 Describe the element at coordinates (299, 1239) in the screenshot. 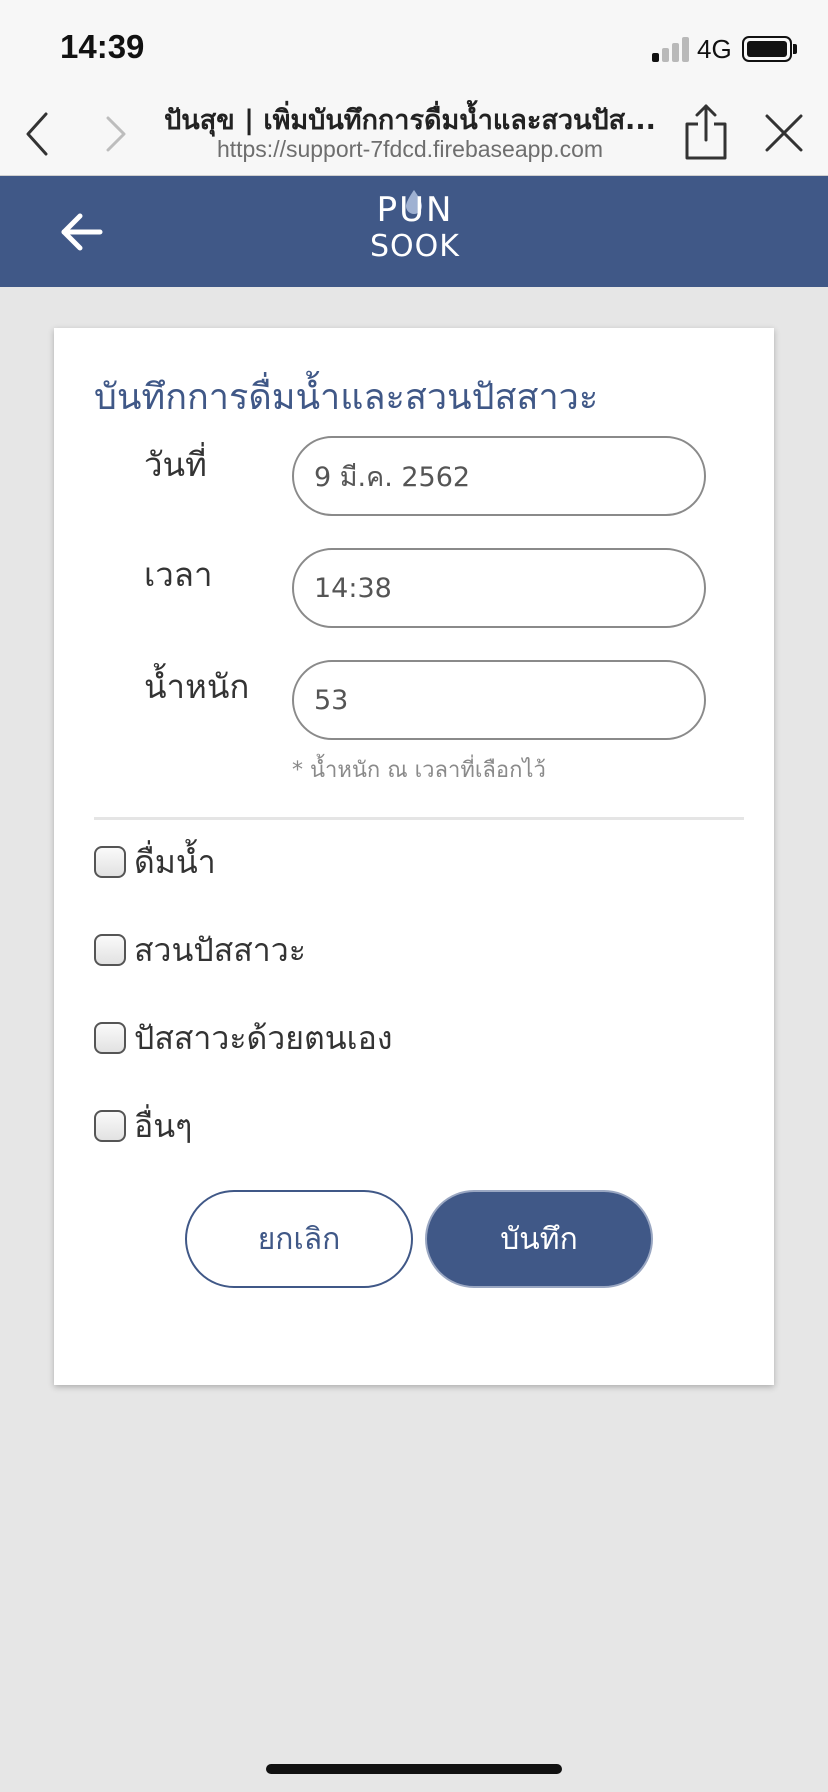

I see `cancel-button: ยกเลิก` at that location.